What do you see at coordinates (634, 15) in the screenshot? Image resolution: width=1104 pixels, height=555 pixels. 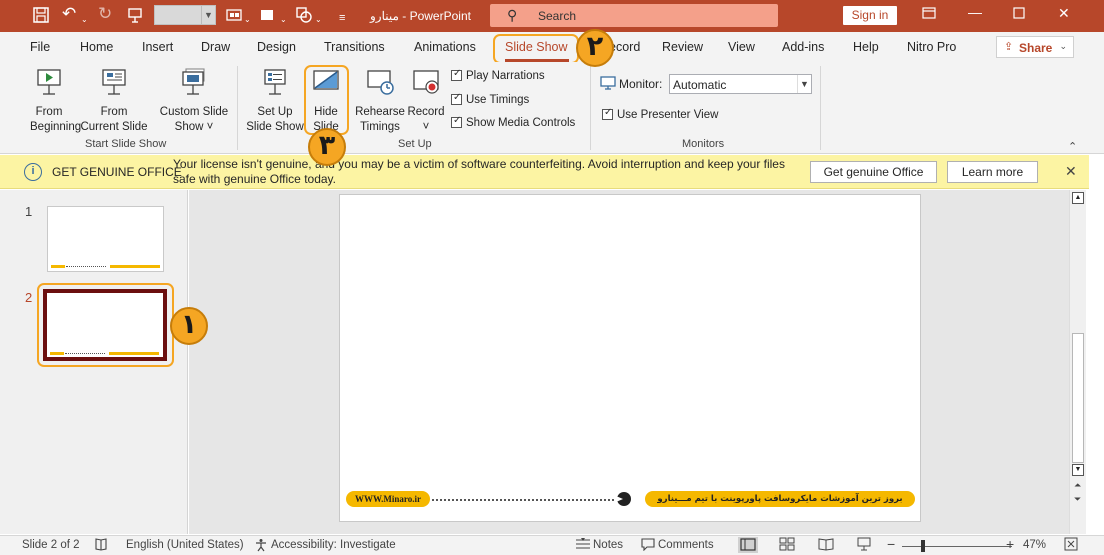 I see `search-box: ⚲ Search` at bounding box center [634, 15].